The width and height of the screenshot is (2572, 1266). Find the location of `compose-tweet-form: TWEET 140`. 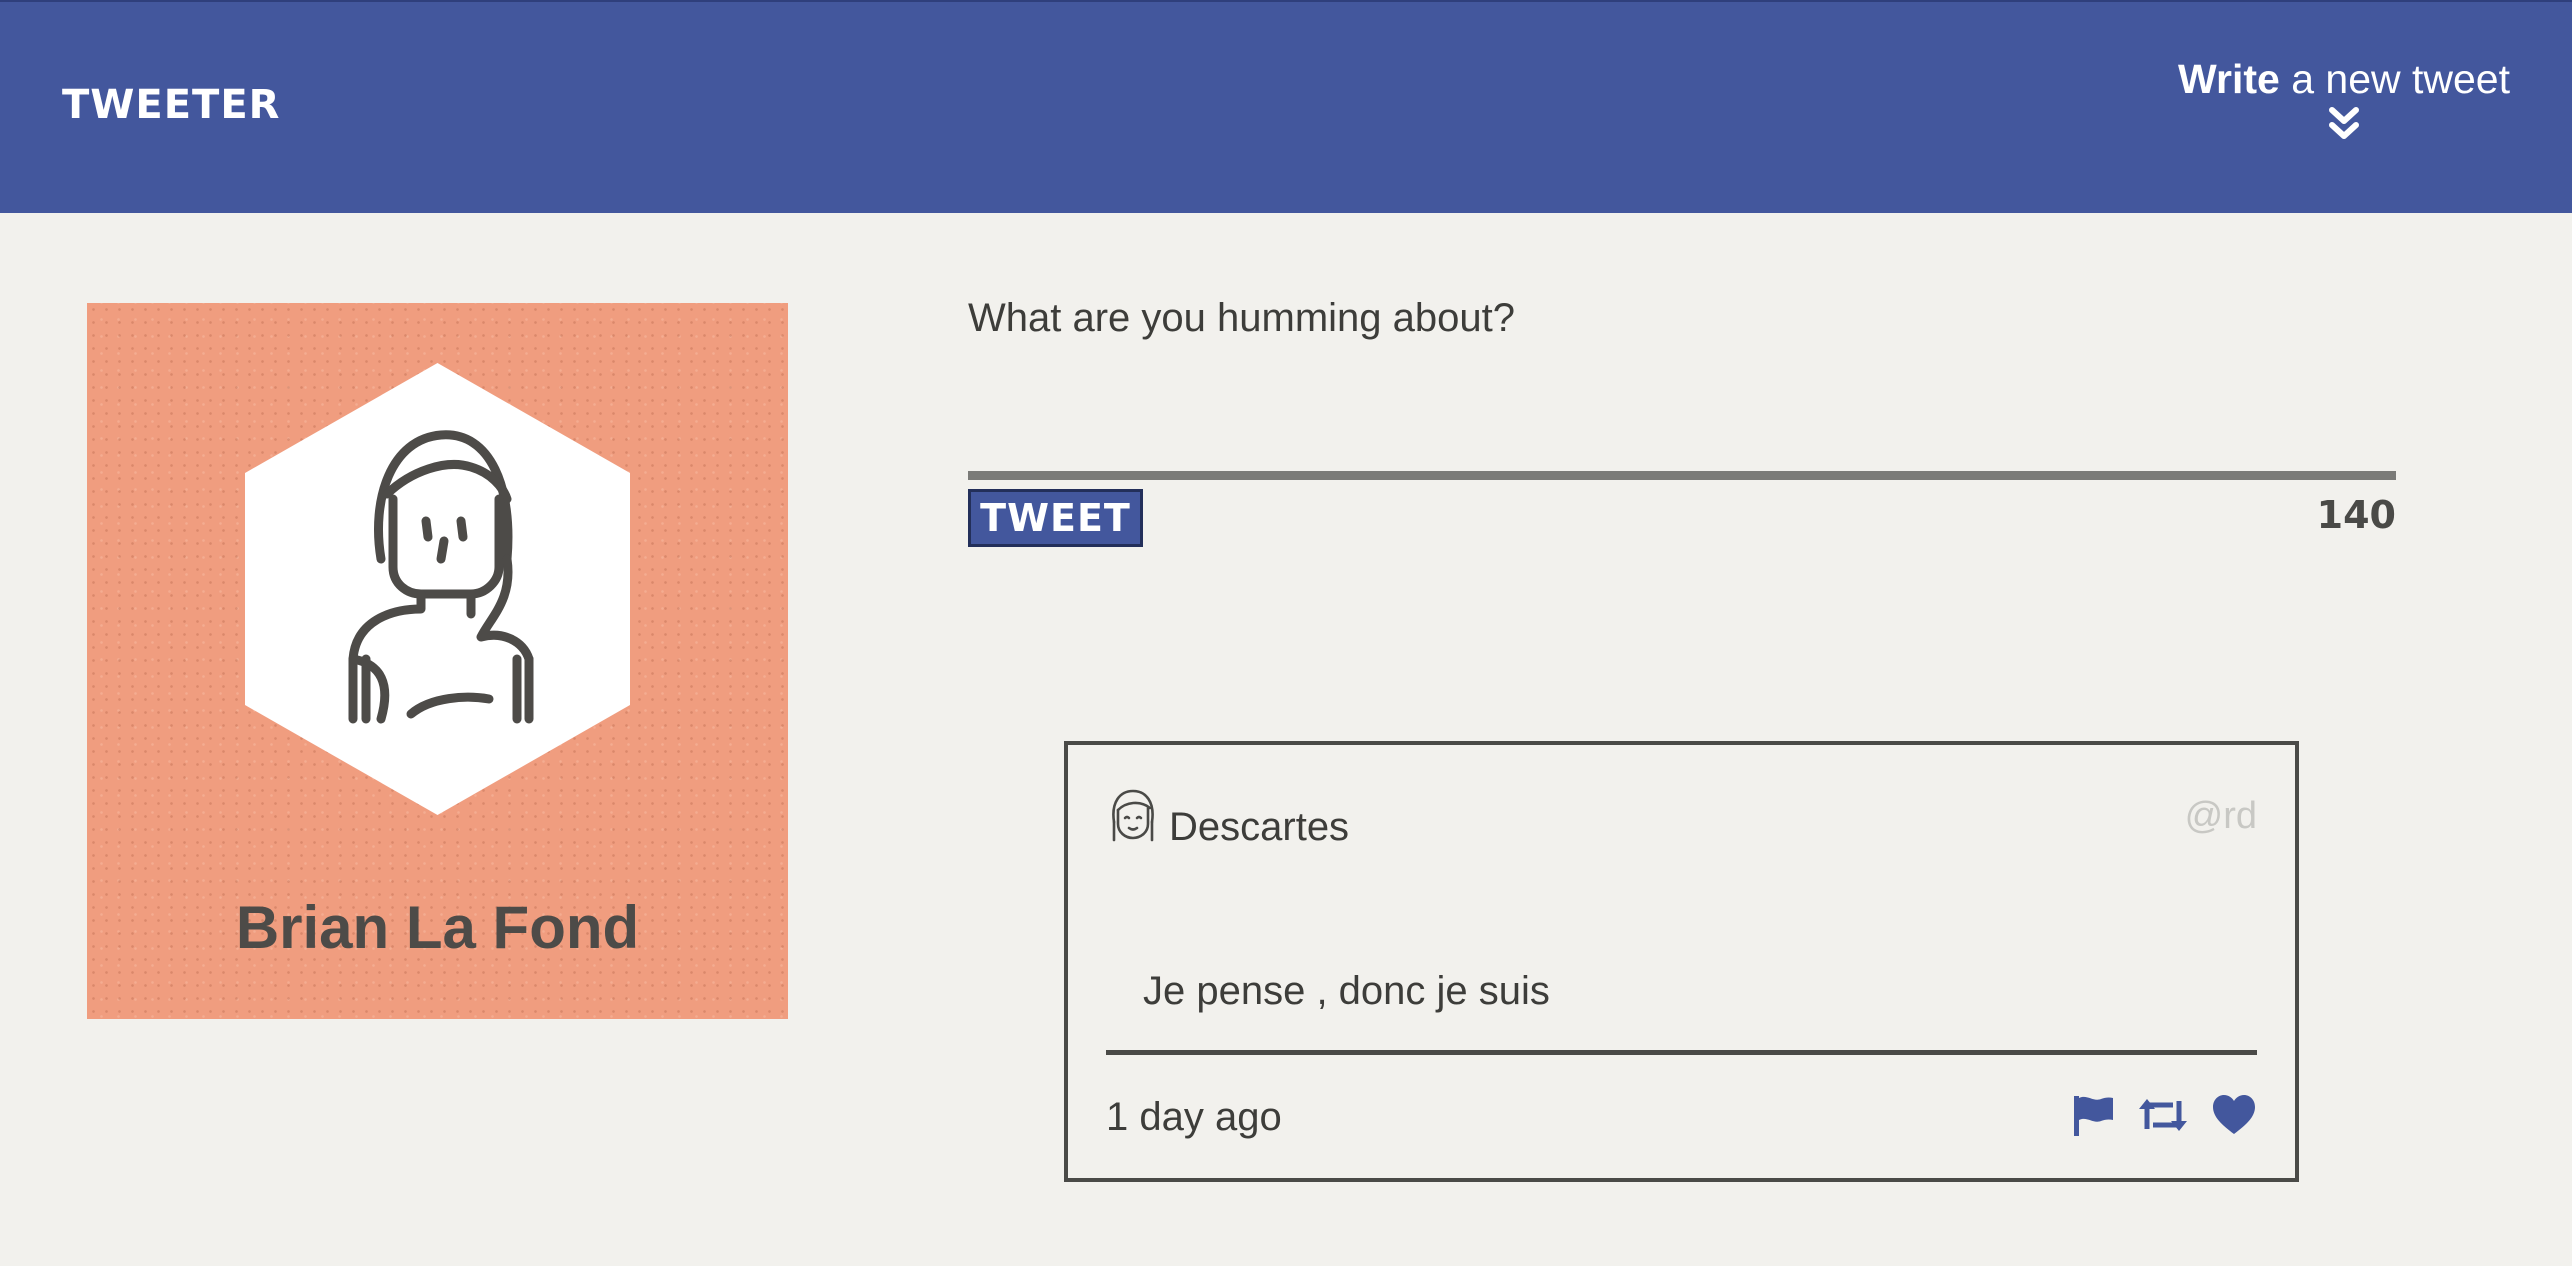

compose-tweet-form: TWEET 140 is located at coordinates (1682, 424).